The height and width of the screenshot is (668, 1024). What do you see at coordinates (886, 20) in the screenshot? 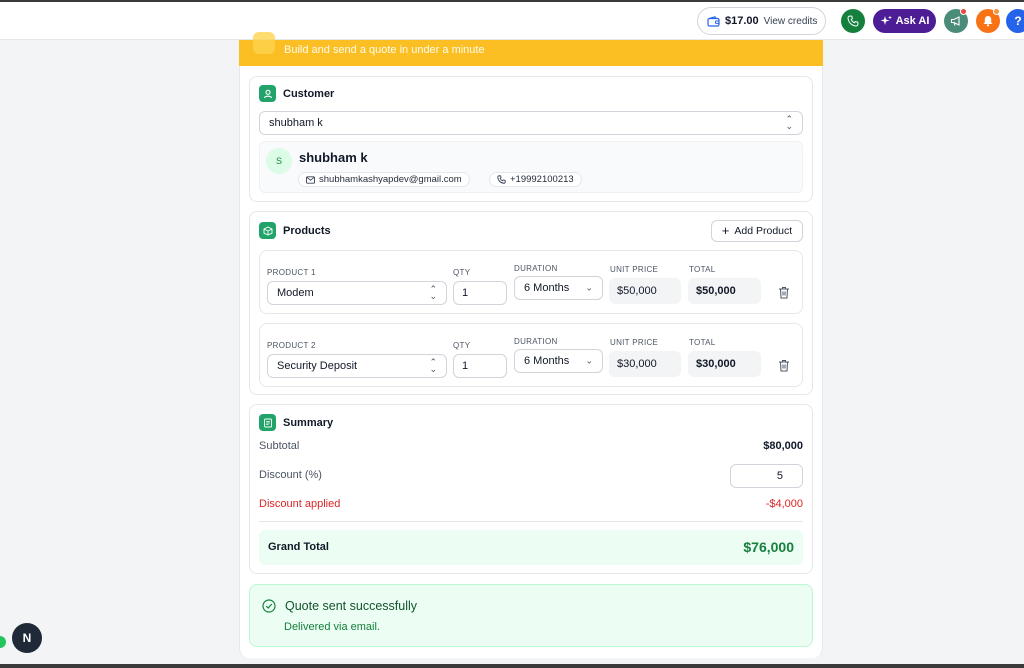
I see `sparkle-icon` at bounding box center [886, 20].